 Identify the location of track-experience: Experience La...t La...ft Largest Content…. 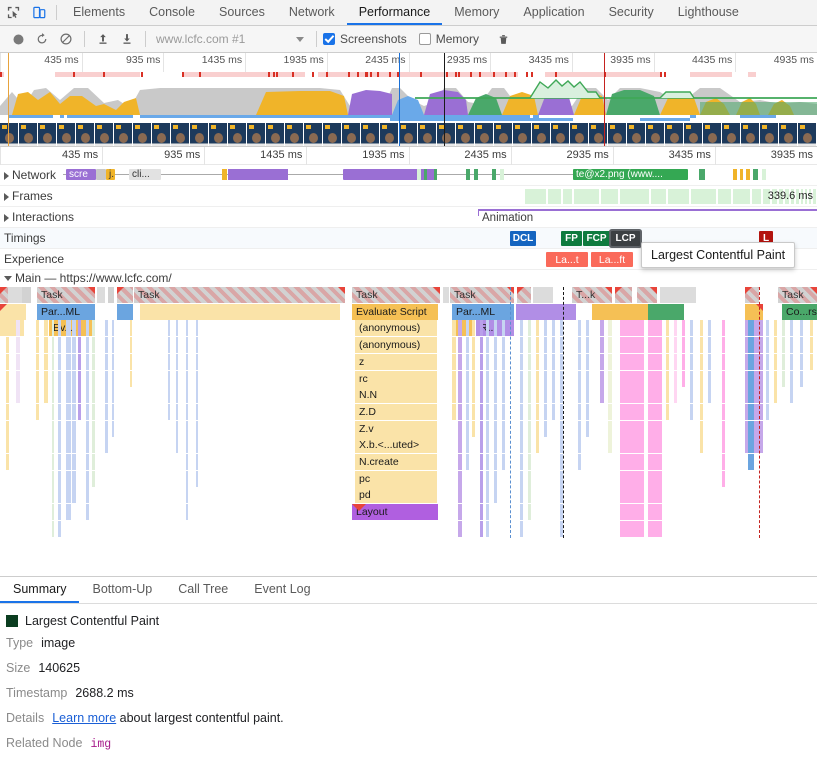
(408, 256).